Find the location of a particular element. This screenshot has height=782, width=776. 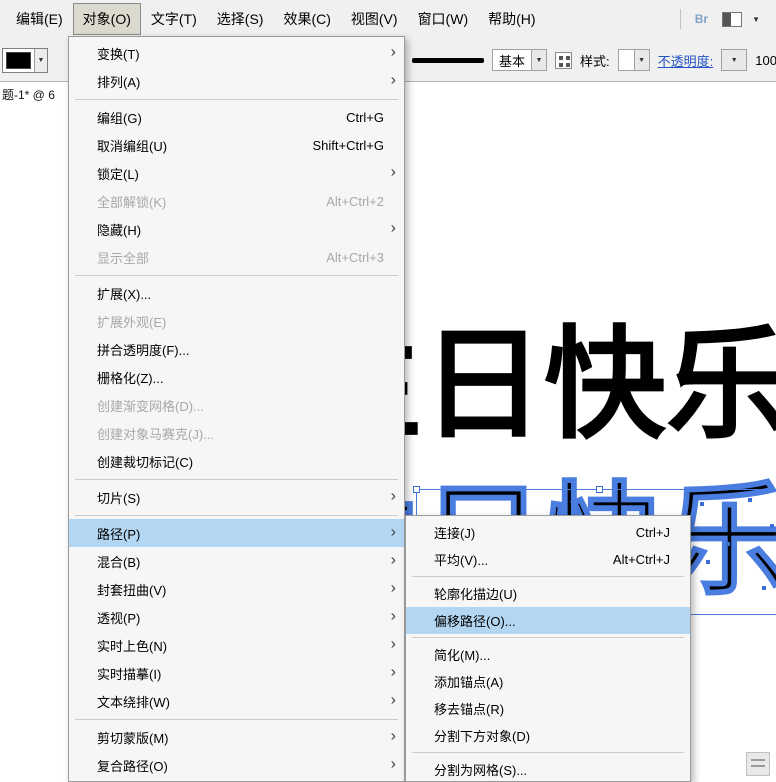

menu-item-label: 取消编组(U) is located at coordinates (132, 146).